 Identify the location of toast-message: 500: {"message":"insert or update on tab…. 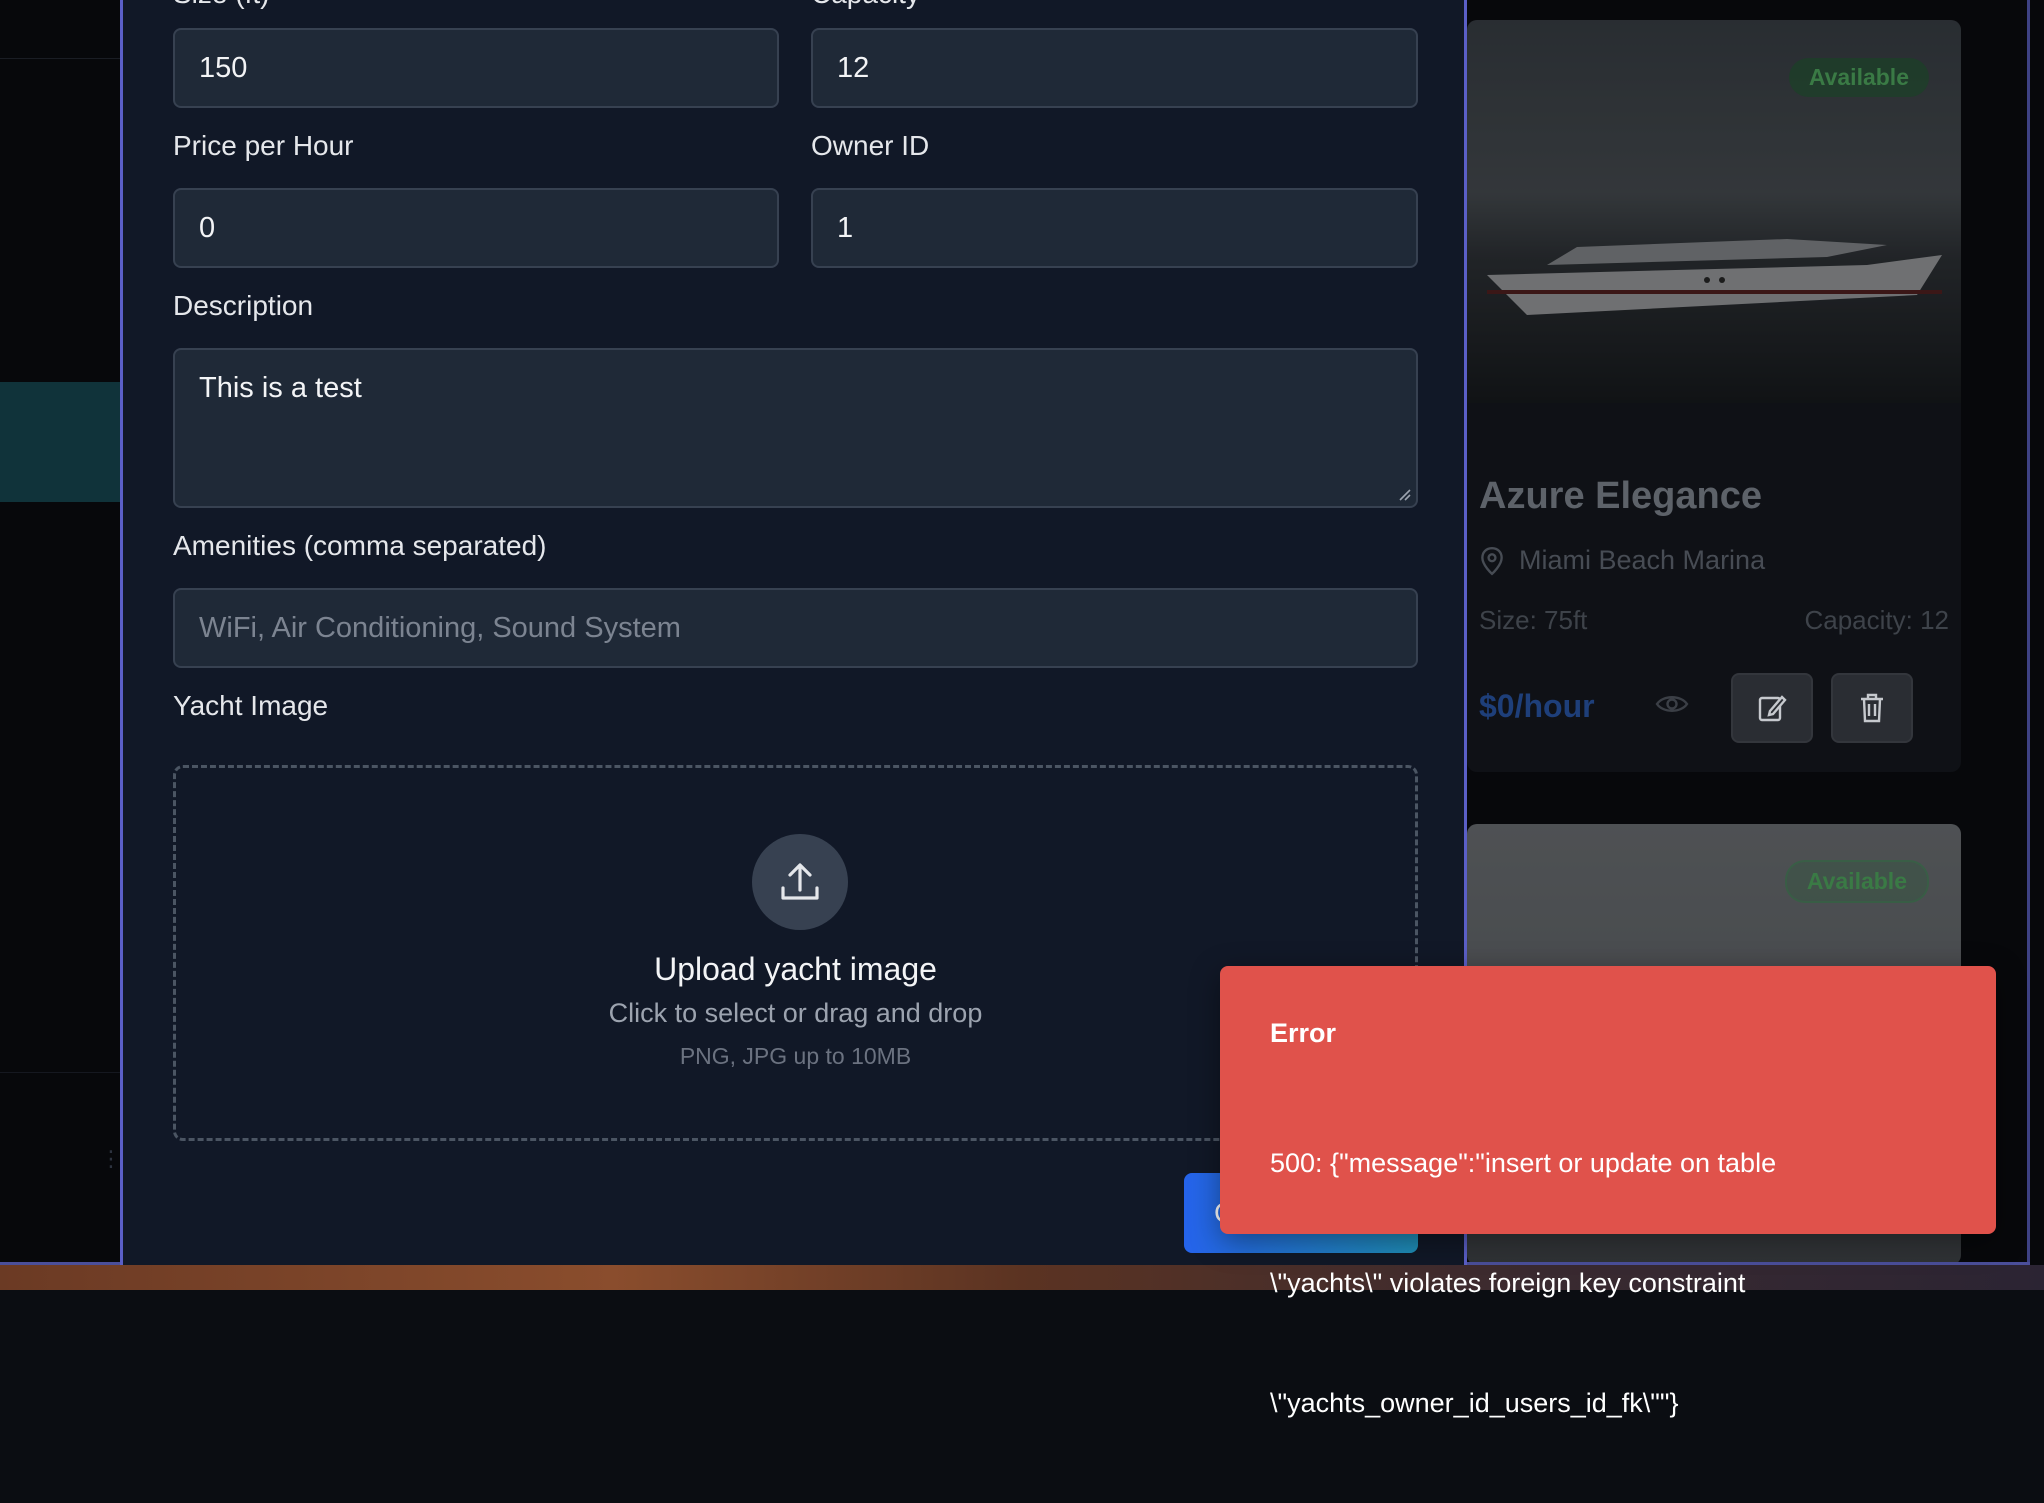
(1608, 1283).